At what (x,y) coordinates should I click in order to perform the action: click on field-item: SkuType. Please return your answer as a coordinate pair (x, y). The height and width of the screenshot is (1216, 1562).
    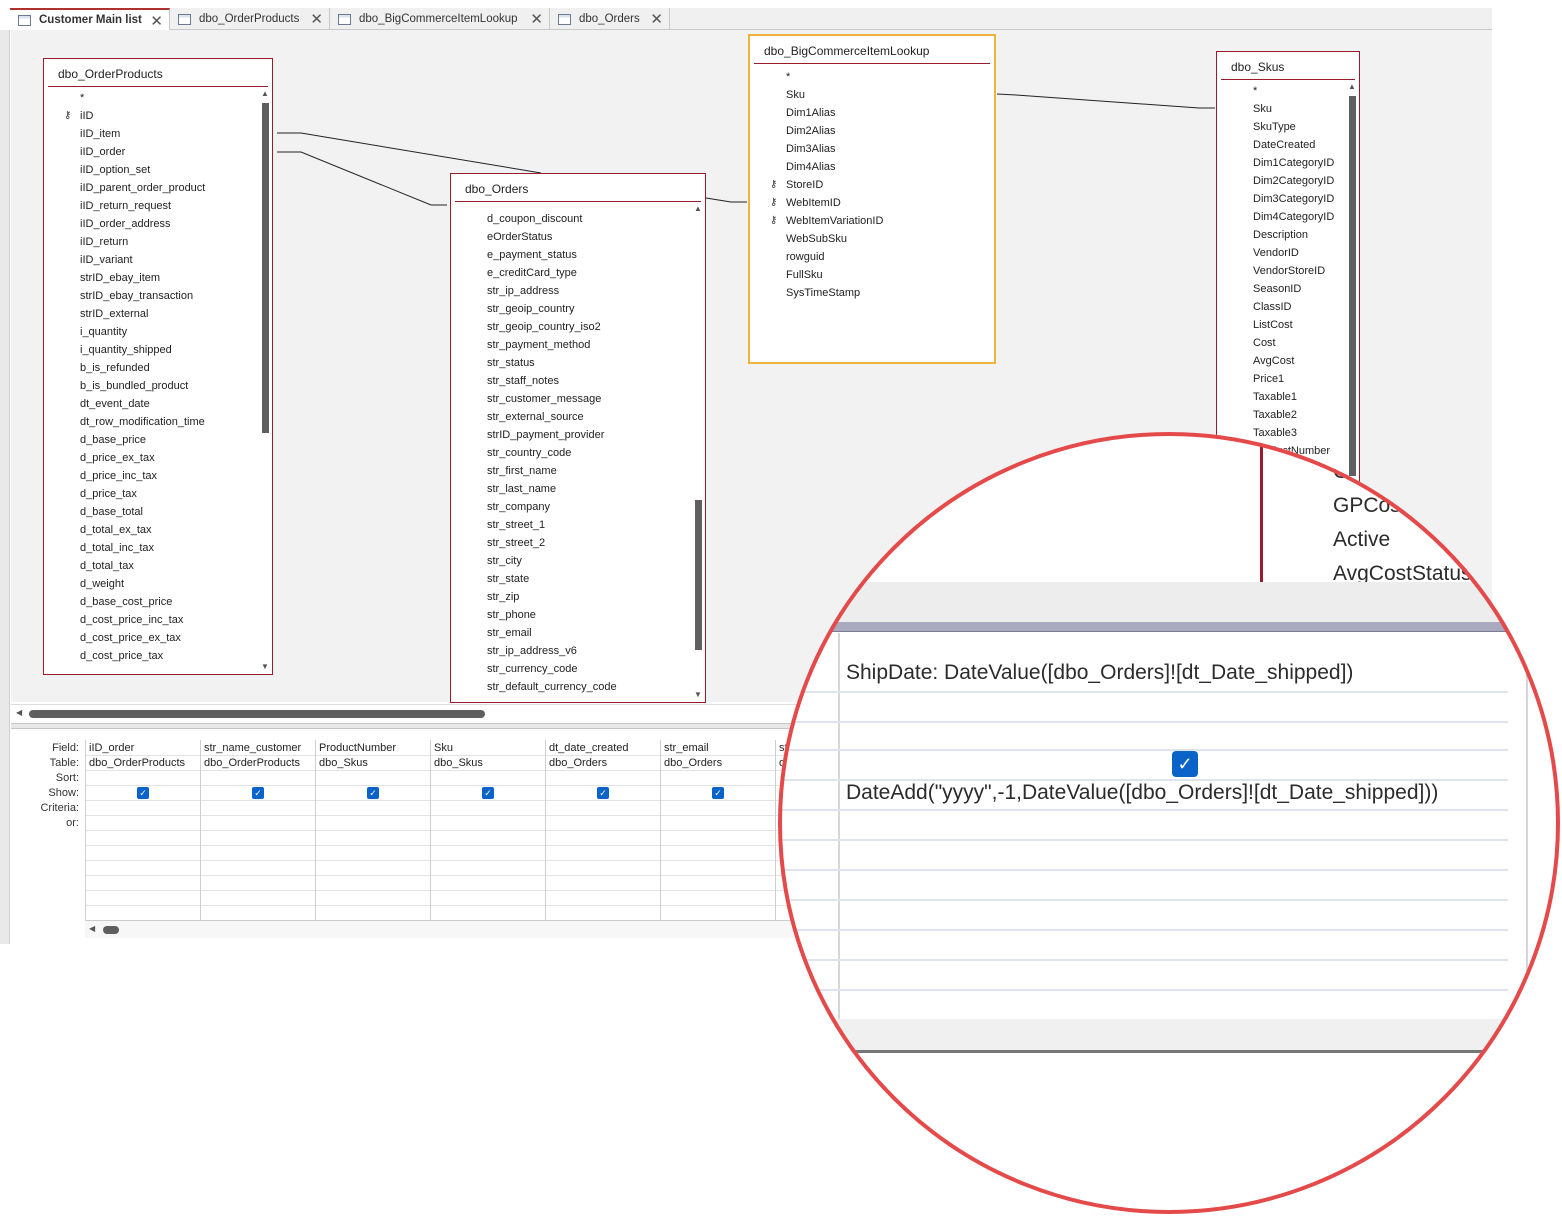
    Looking at the image, I should click on (1281, 127).